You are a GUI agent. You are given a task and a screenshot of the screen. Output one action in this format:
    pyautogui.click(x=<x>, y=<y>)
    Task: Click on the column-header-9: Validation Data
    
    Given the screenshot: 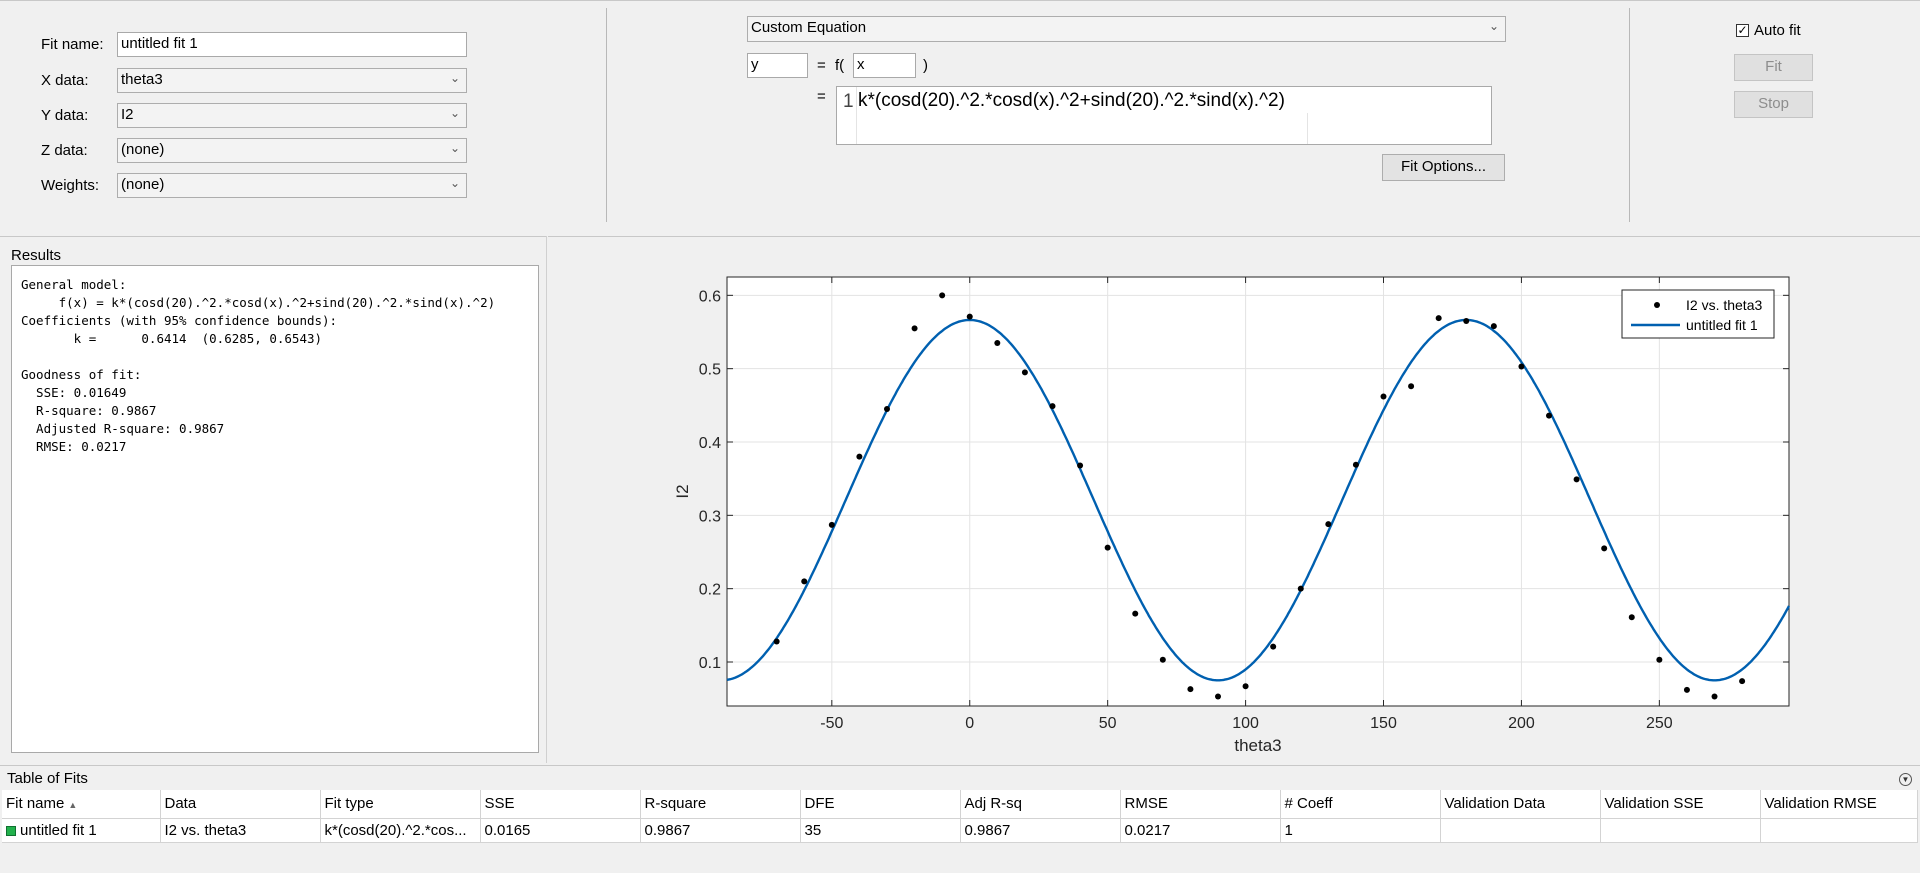 What is the action you would take?
    pyautogui.click(x=1520, y=804)
    